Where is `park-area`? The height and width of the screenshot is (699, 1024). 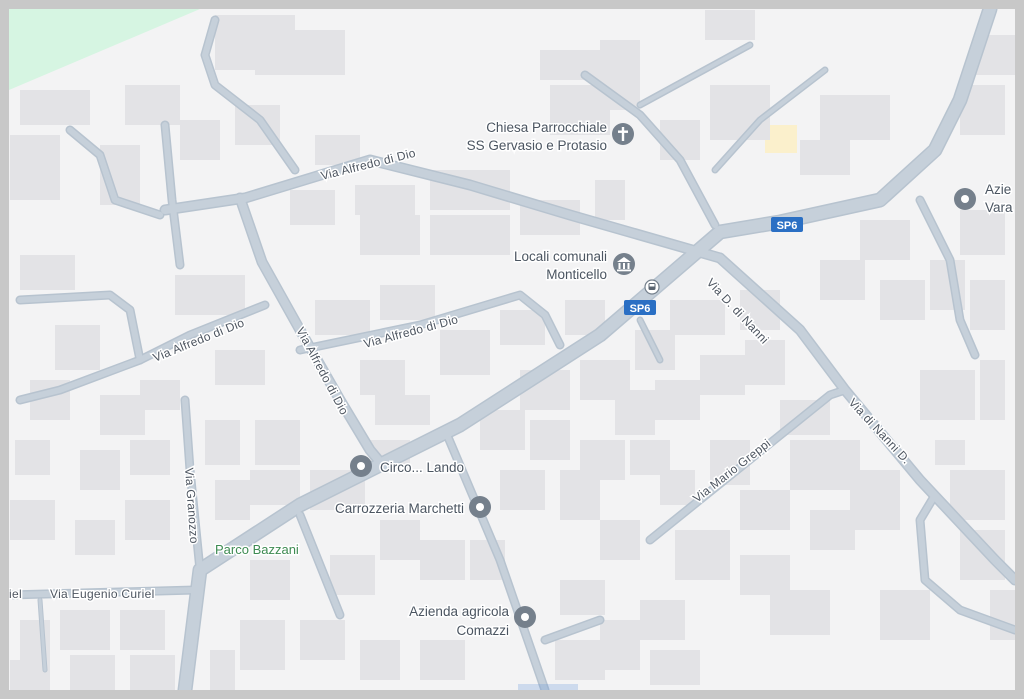 park-area is located at coordinates (104, 49).